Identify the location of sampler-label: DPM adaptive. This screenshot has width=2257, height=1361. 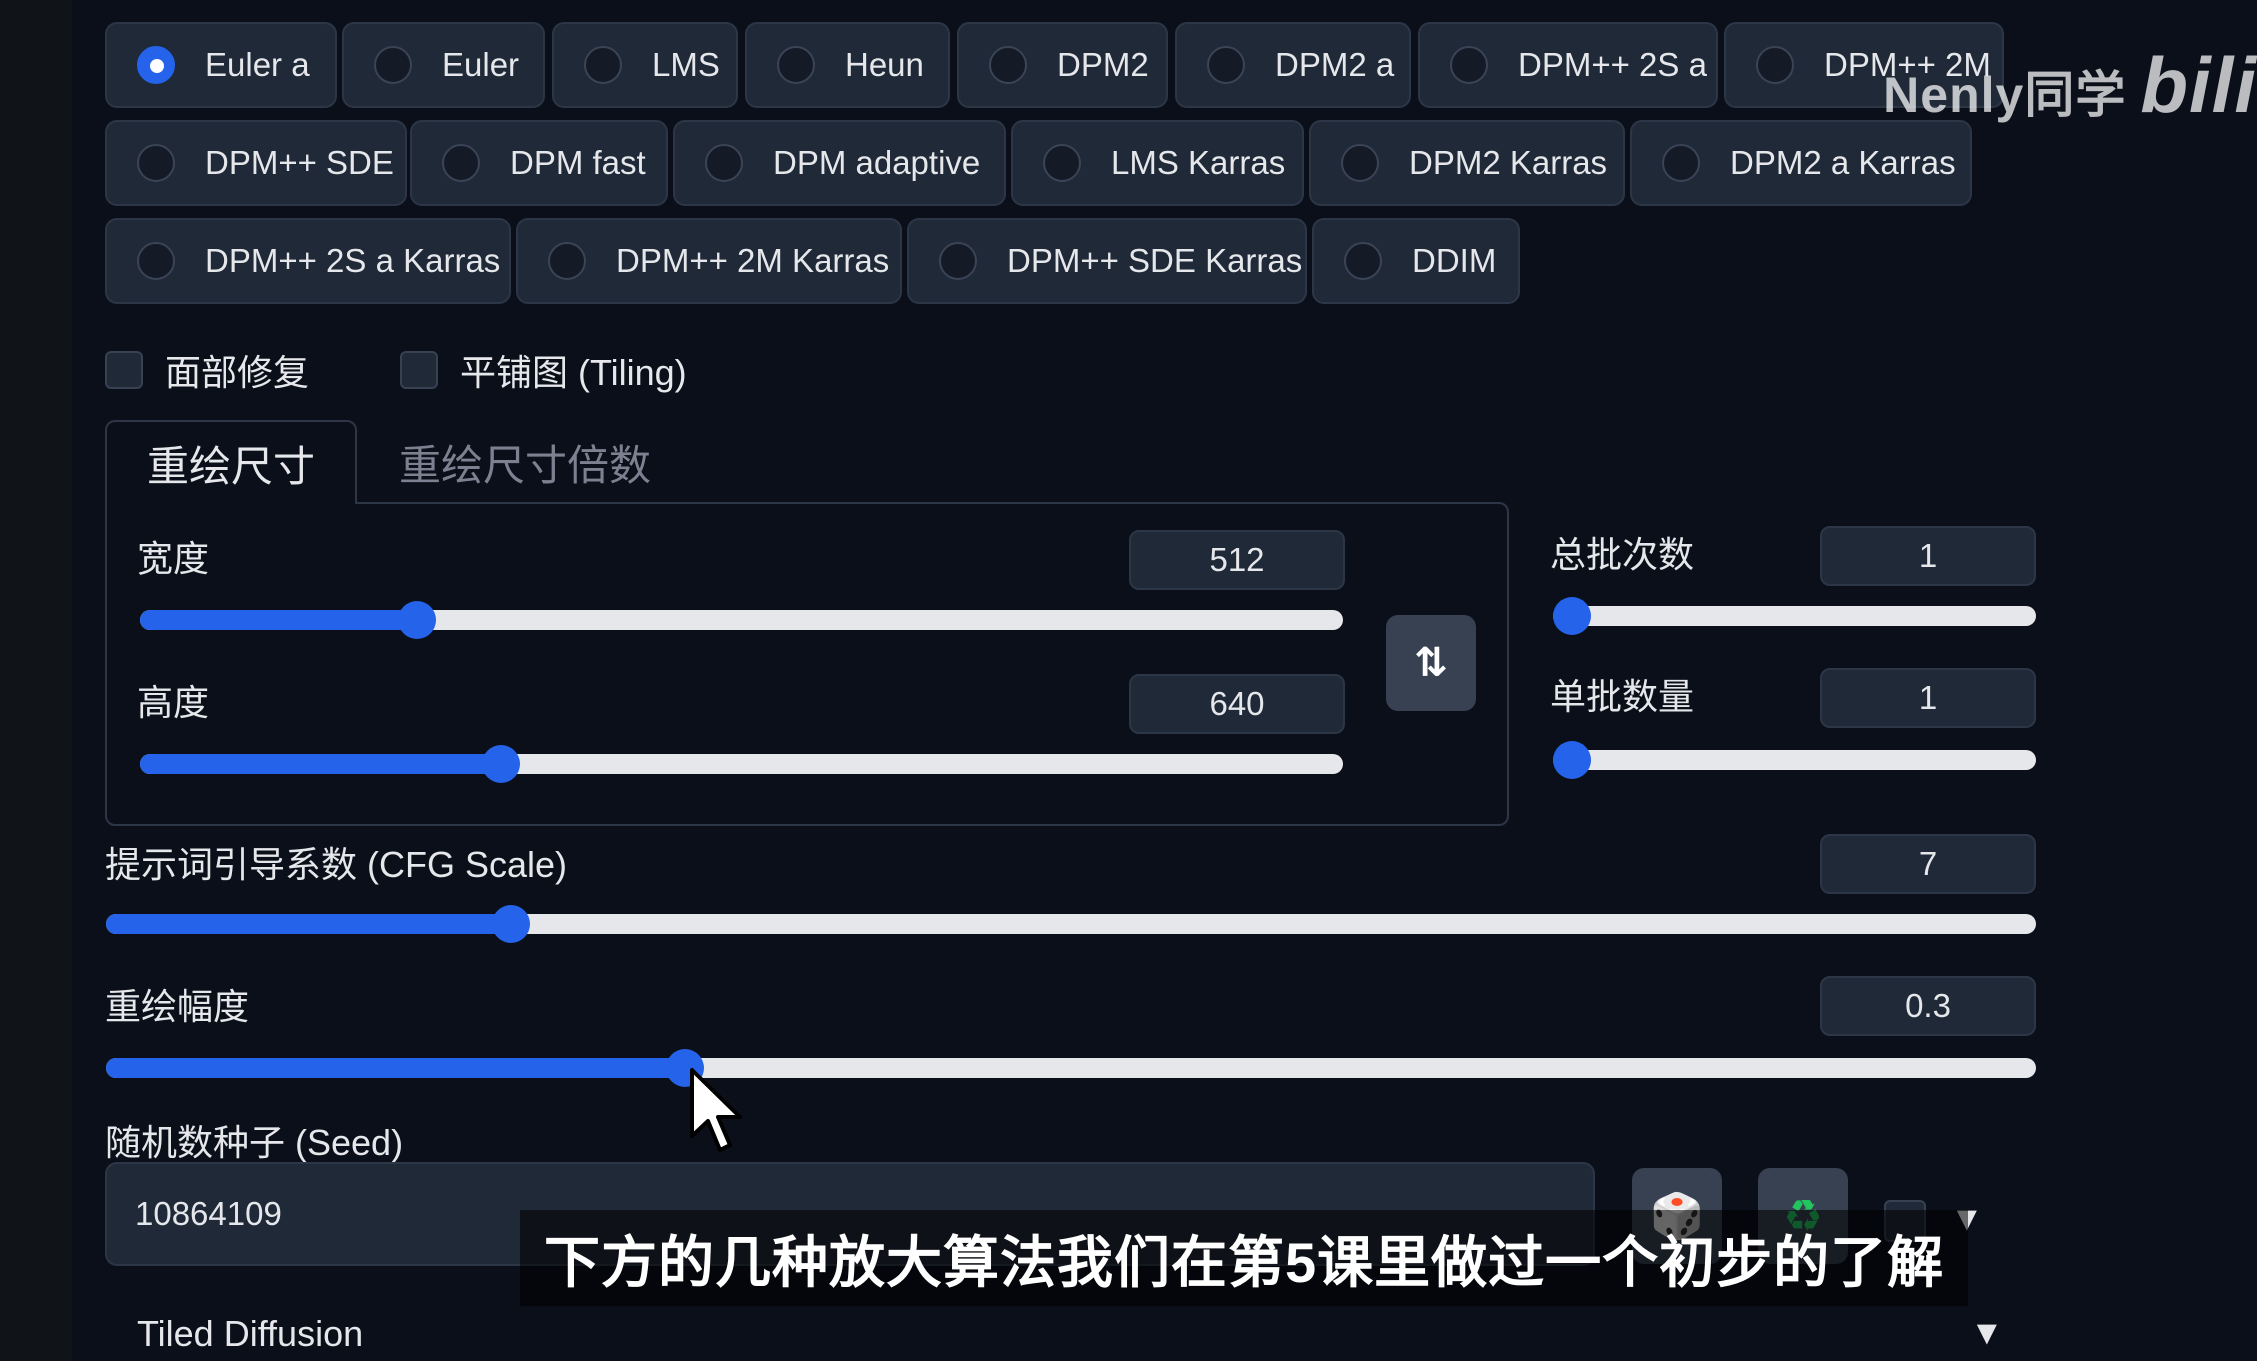
(877, 162).